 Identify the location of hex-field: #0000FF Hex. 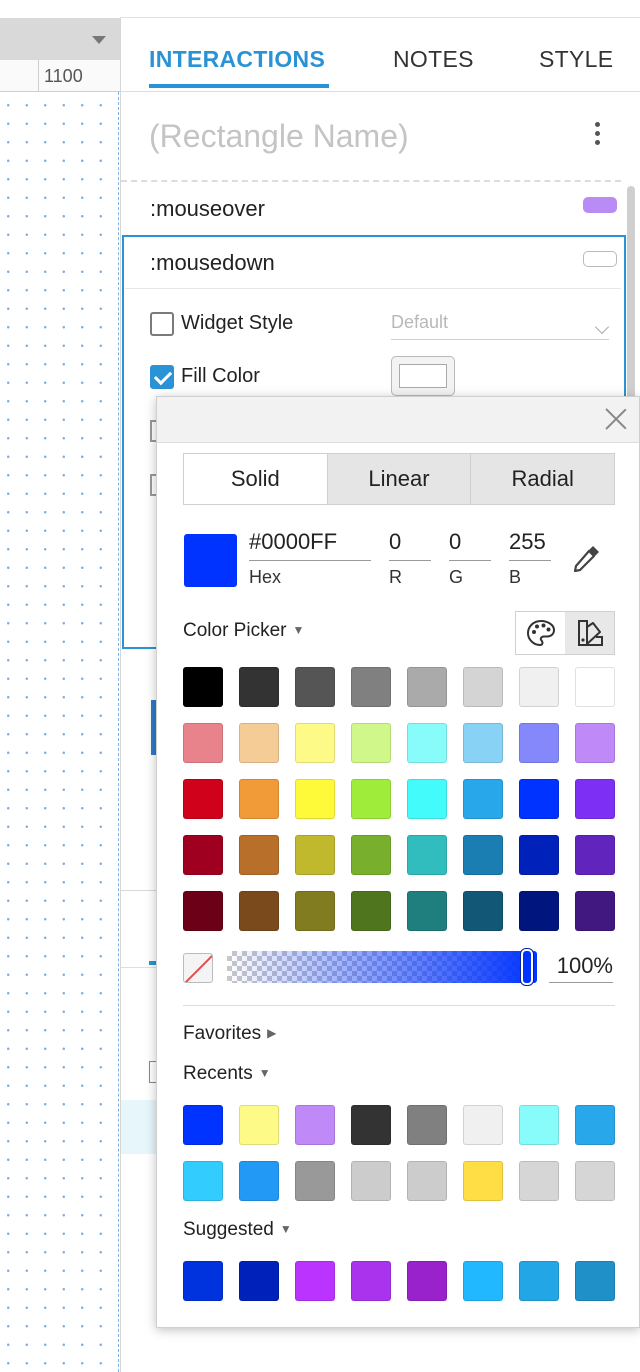
(310, 558).